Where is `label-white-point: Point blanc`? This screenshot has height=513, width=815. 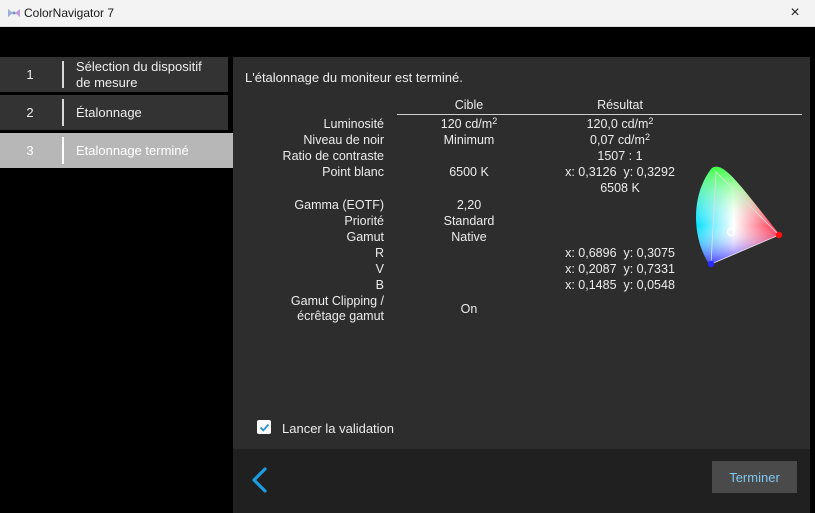 label-white-point: Point blanc is located at coordinates (353, 172).